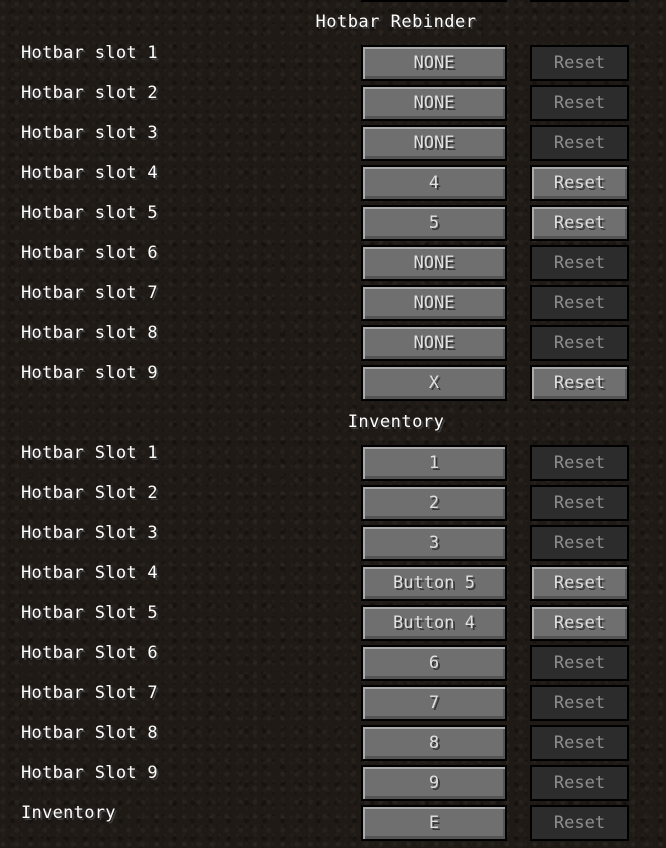 The image size is (666, 848). I want to click on keybind-label: Hotbar Slot 2, so click(89, 493).